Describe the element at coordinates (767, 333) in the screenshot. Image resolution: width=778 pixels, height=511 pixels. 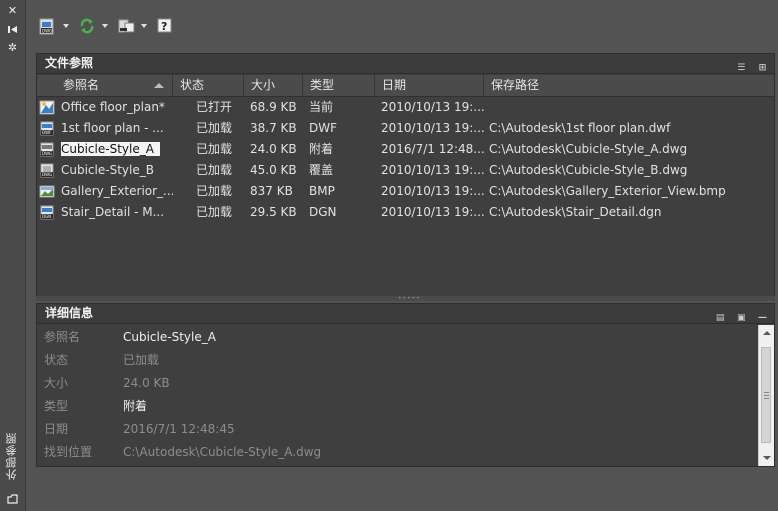
I see `scroll-up-icon` at that location.